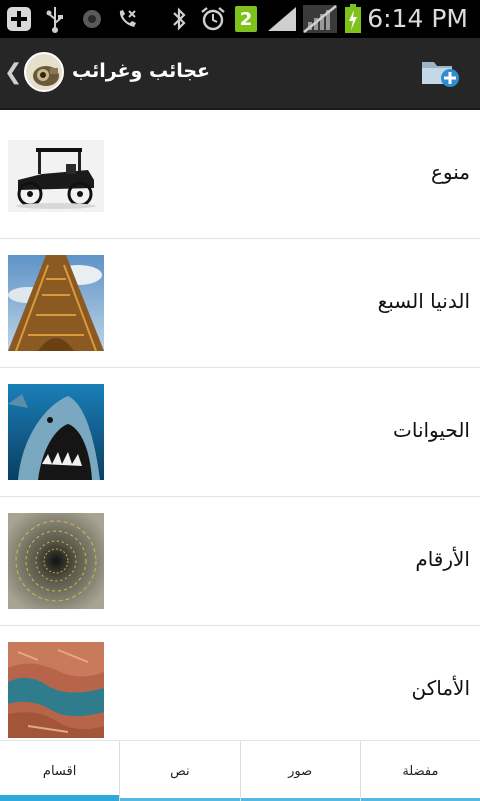 Image resolution: width=480 pixels, height=801 pixels. What do you see at coordinates (213, 19) in the screenshot?
I see `alarm-icon` at bounding box center [213, 19].